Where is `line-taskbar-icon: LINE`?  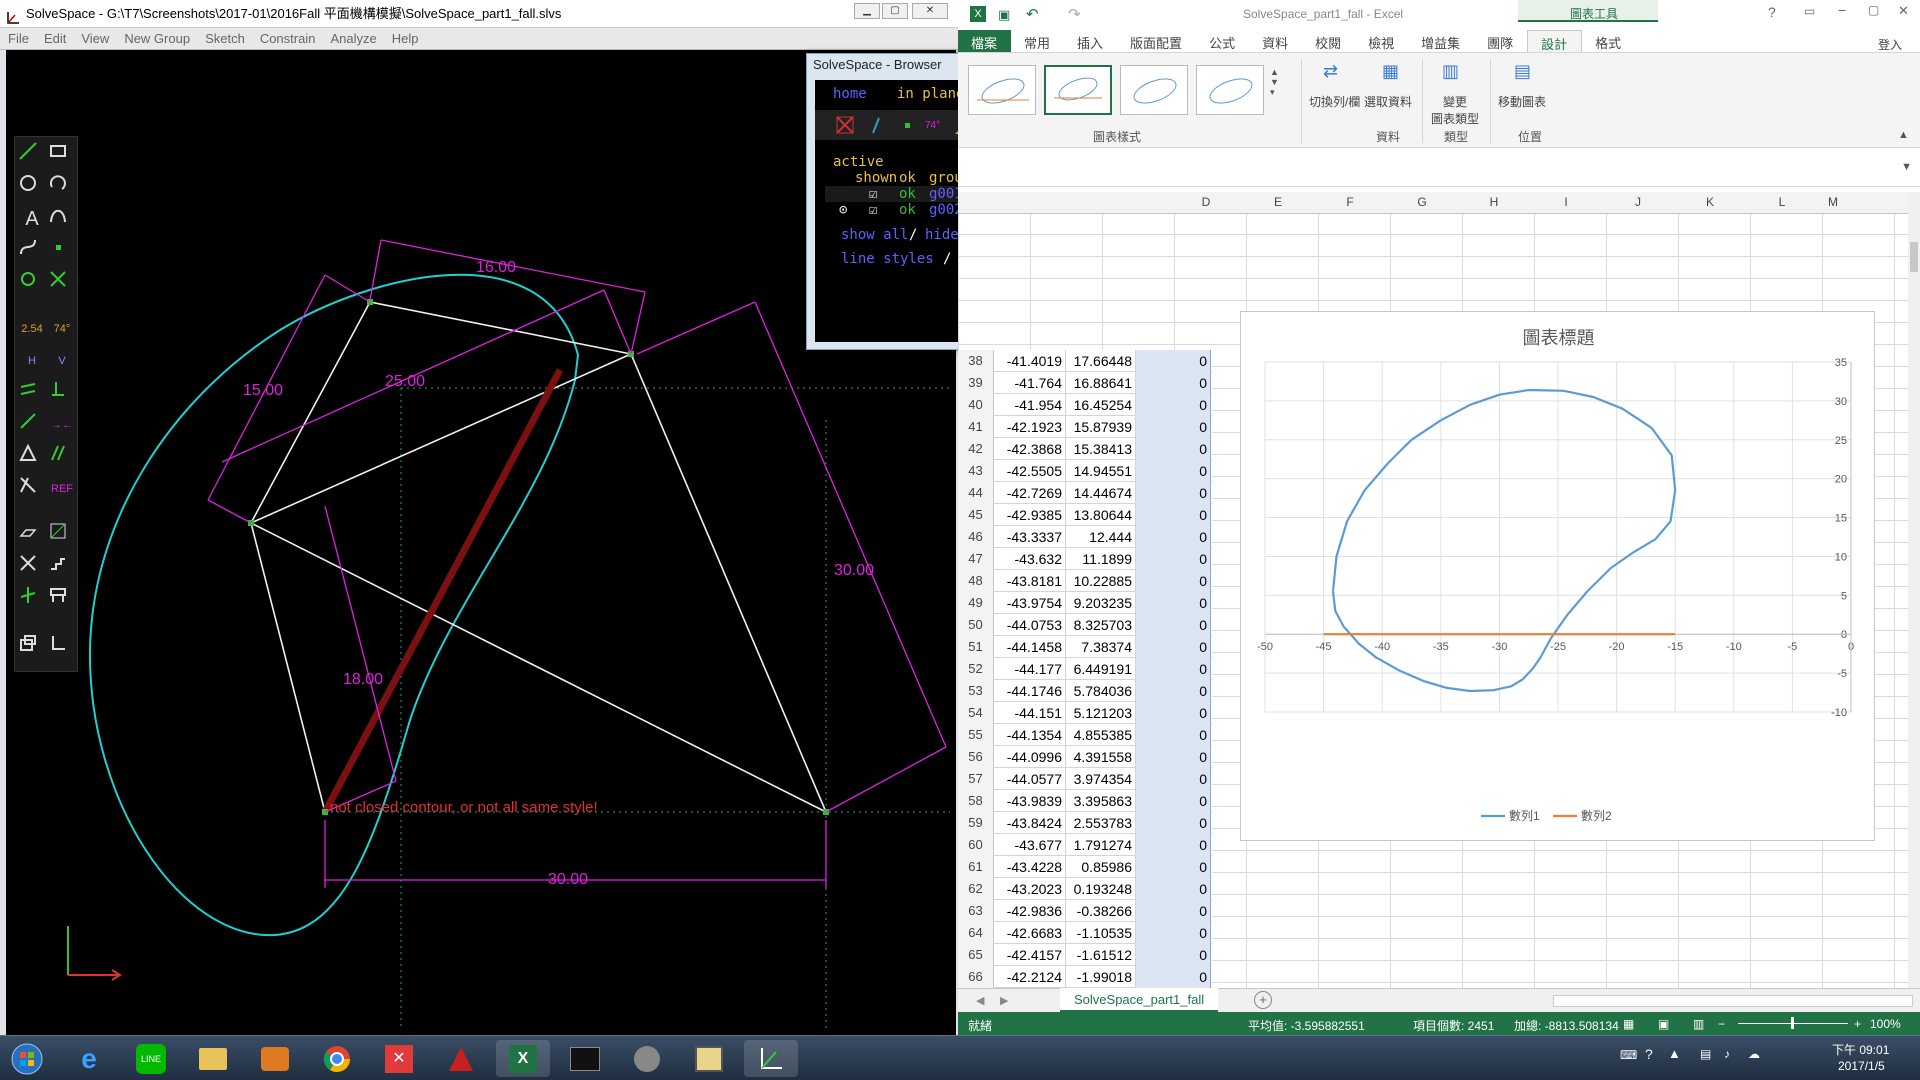
line-taskbar-icon: LINE is located at coordinates (151, 1058).